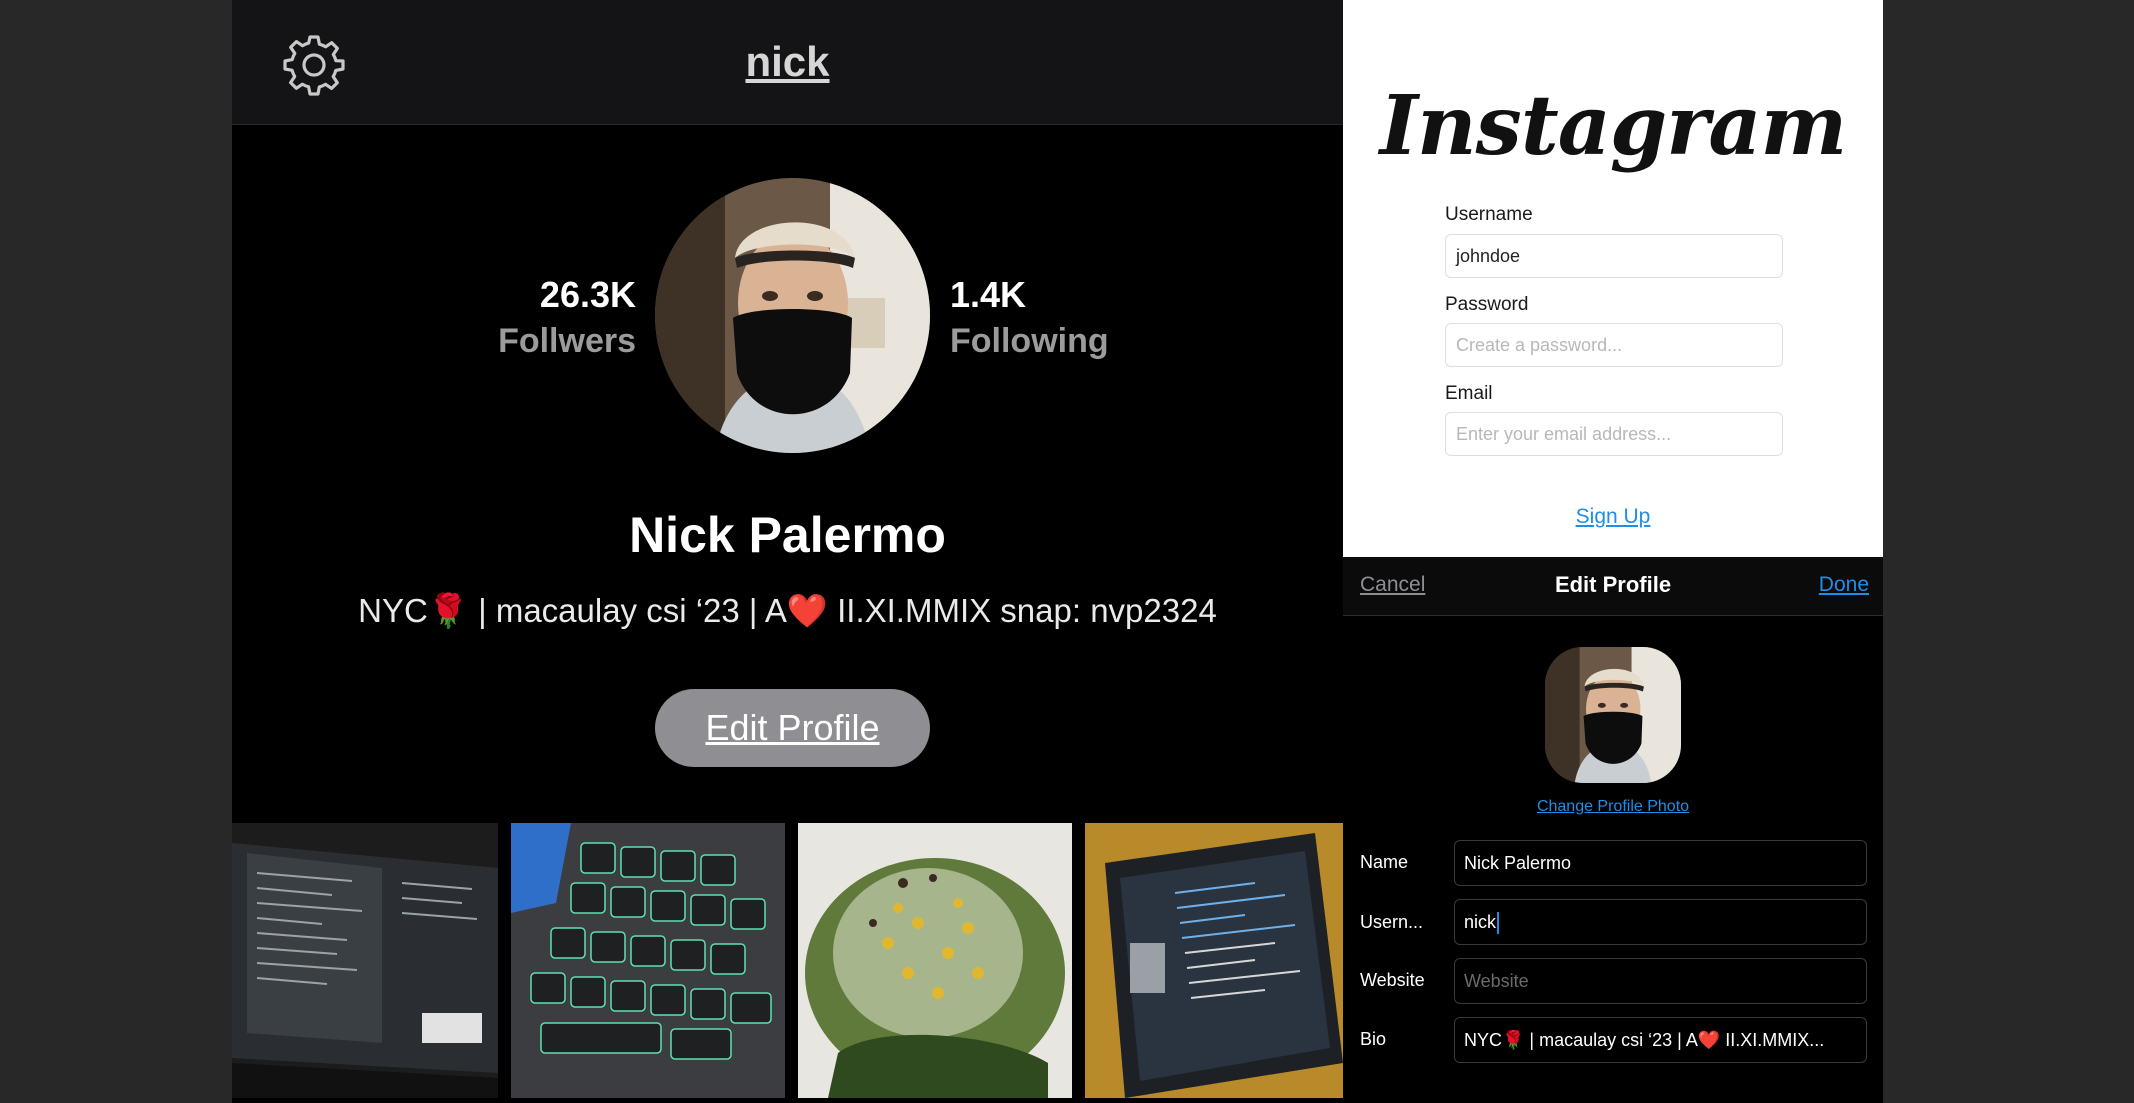  What do you see at coordinates (1489, 214) in the screenshot?
I see `username-label: Username` at bounding box center [1489, 214].